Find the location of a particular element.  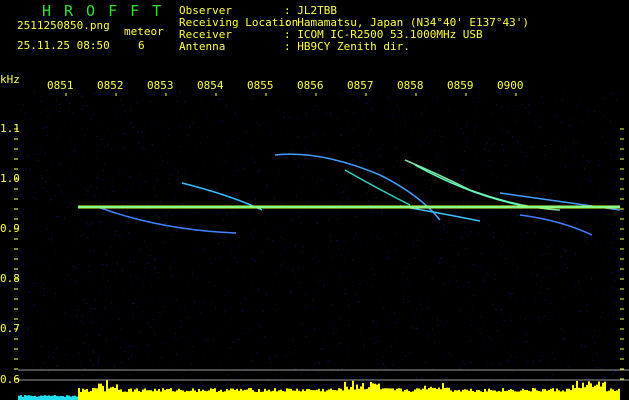

app-title: HROFFT is located at coordinates (108, 11).